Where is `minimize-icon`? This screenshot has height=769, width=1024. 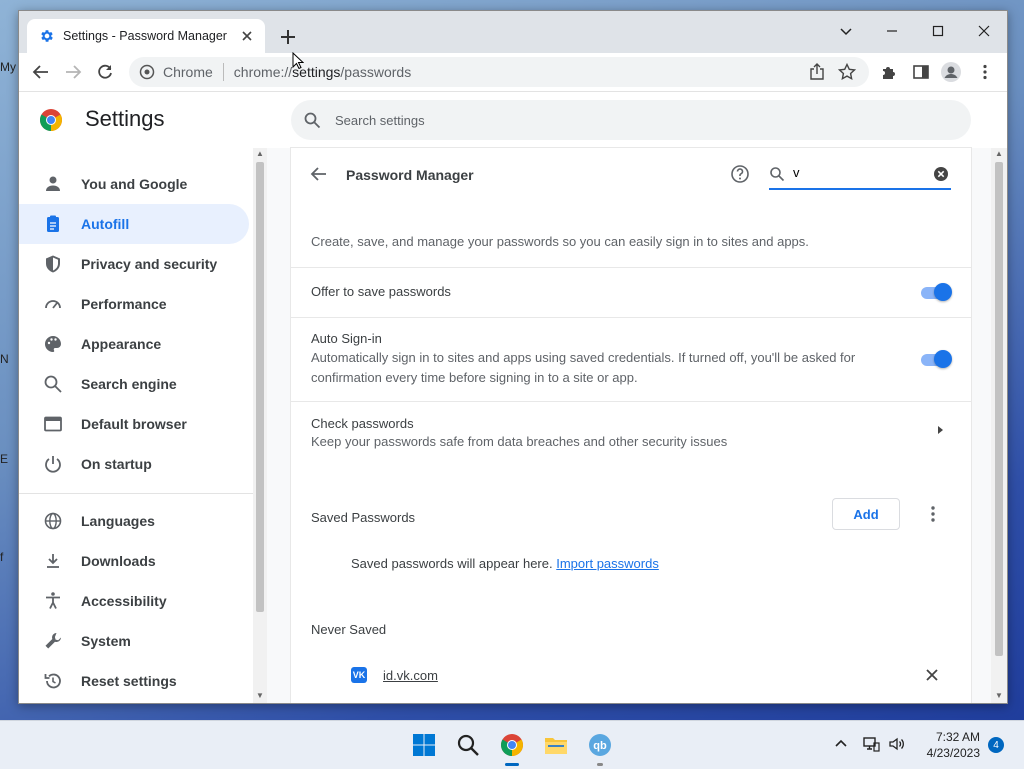 minimize-icon is located at coordinates (892, 31).